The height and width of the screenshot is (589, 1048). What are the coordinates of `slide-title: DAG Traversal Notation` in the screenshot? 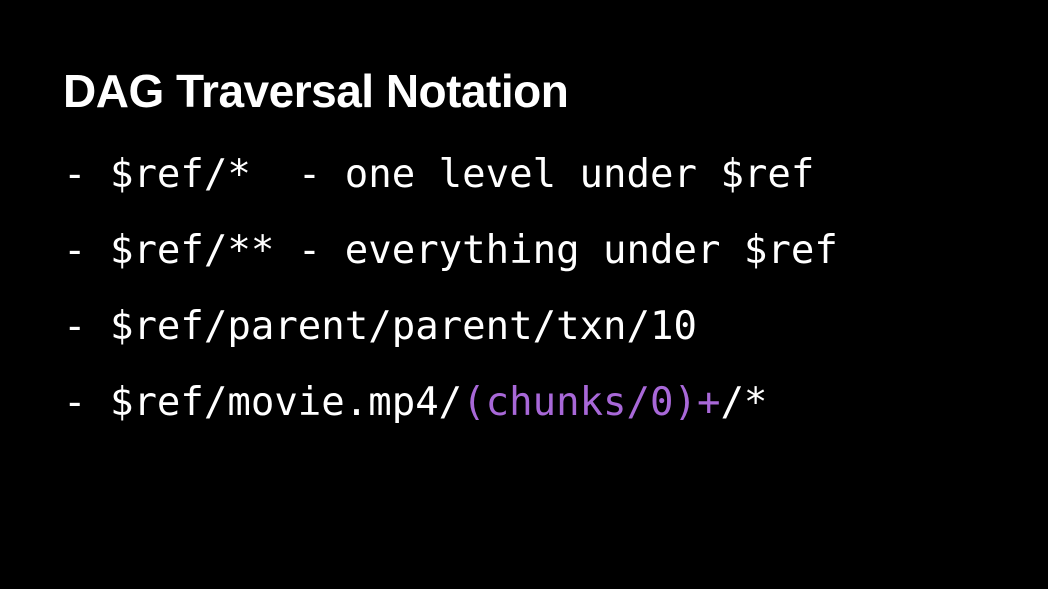 It's located at (316, 91).